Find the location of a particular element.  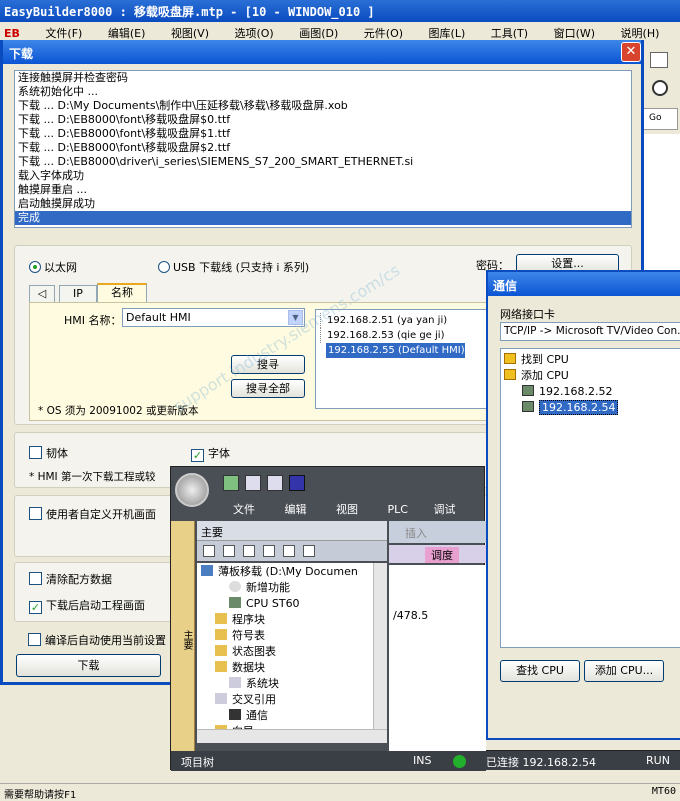

tree-item: 状态图表 is located at coordinates (287, 652).